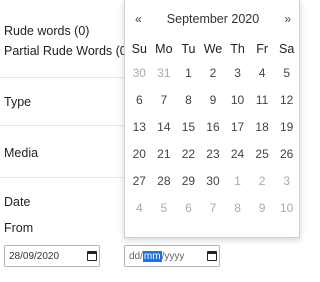 The image size is (320, 282). I want to click on calendar-day: 24, so click(237, 154).